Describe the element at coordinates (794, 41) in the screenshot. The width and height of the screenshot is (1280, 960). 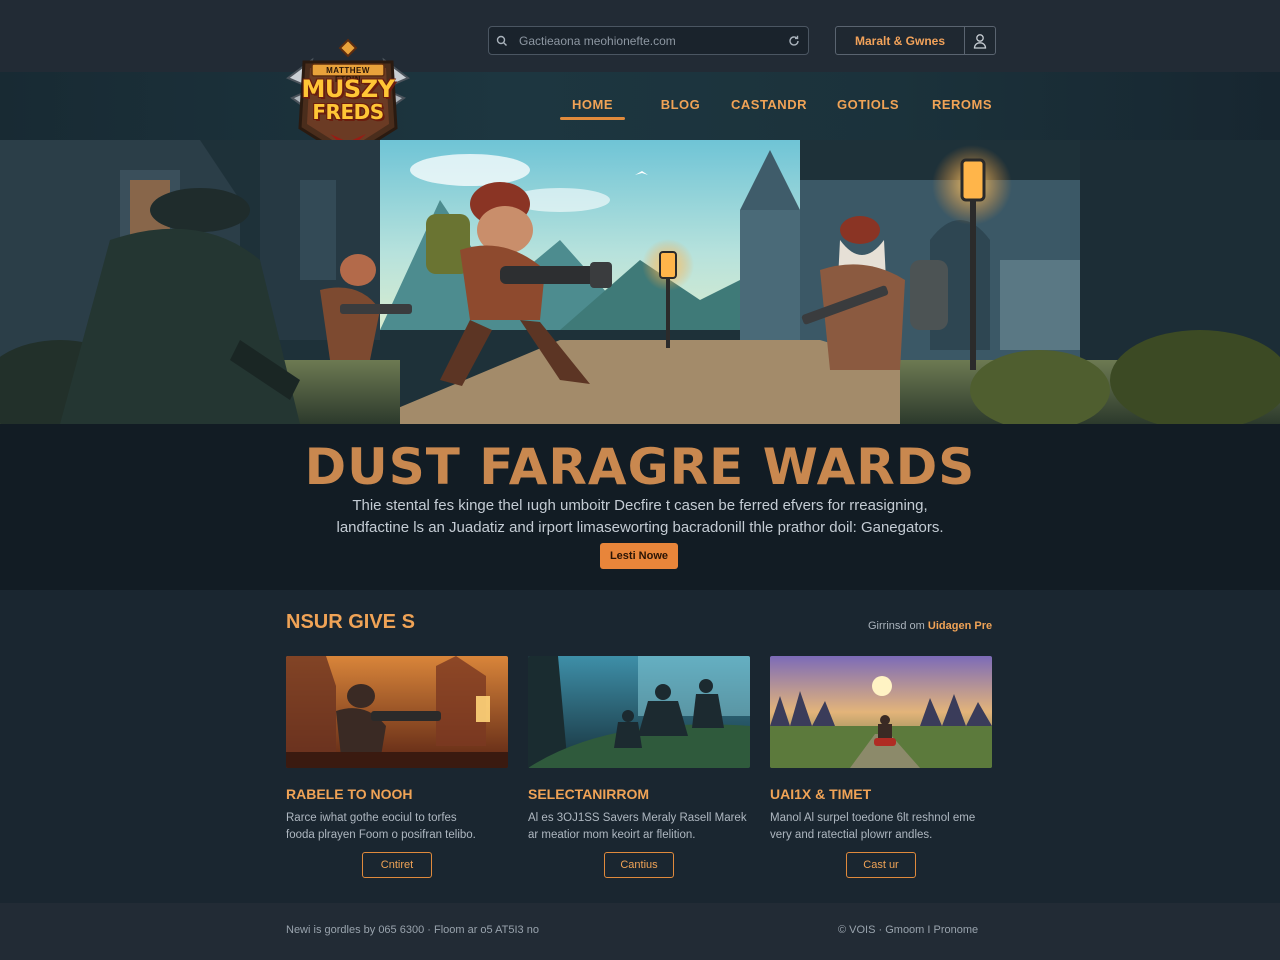
I see `refresh-icon` at that location.